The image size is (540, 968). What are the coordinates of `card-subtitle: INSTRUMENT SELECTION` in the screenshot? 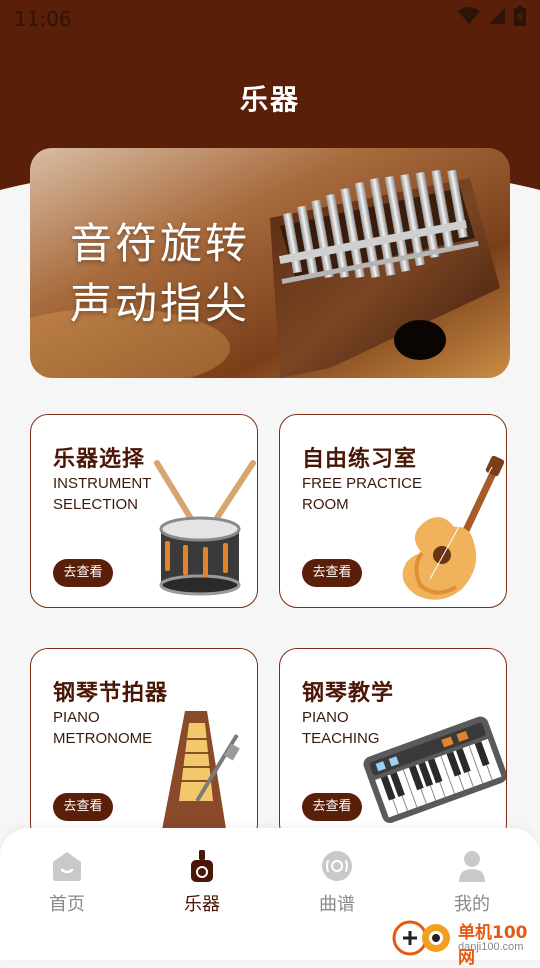 It's located at (102, 494).